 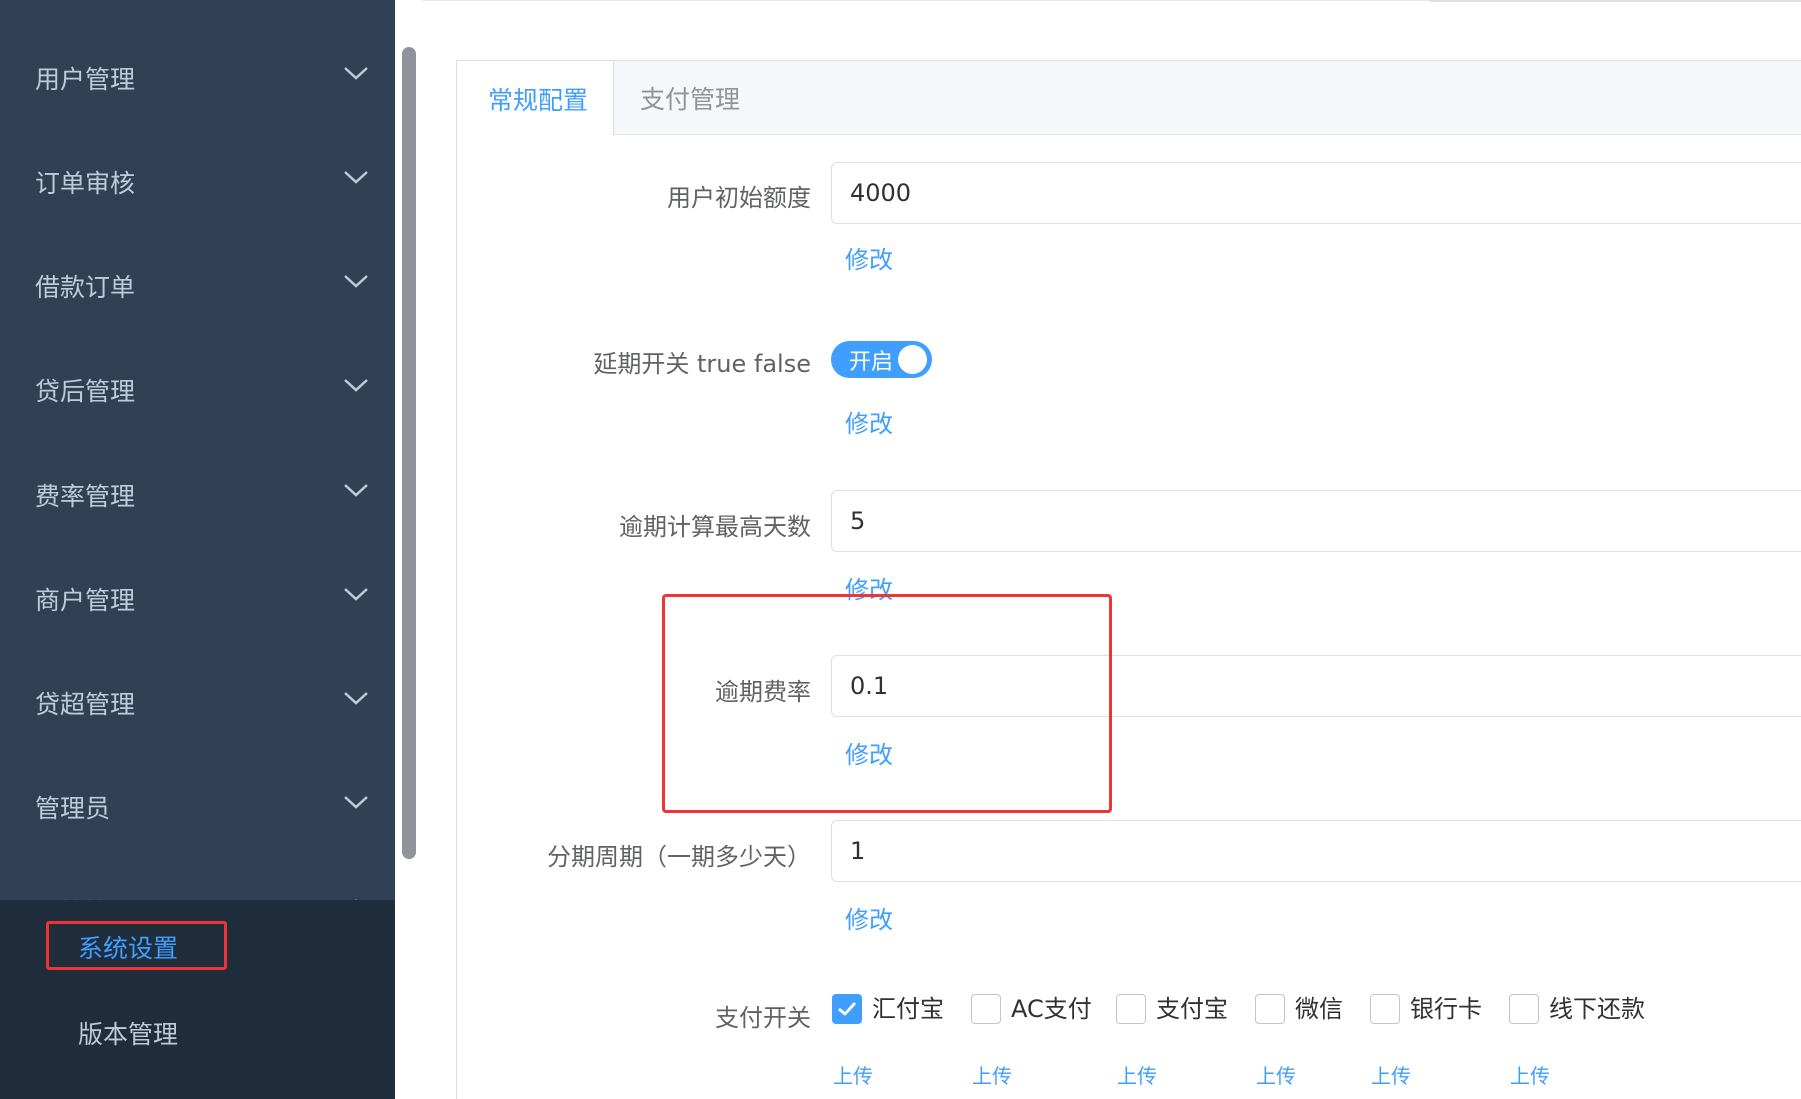 What do you see at coordinates (1316, 521) in the screenshot?
I see `overdue-max-days-input` at bounding box center [1316, 521].